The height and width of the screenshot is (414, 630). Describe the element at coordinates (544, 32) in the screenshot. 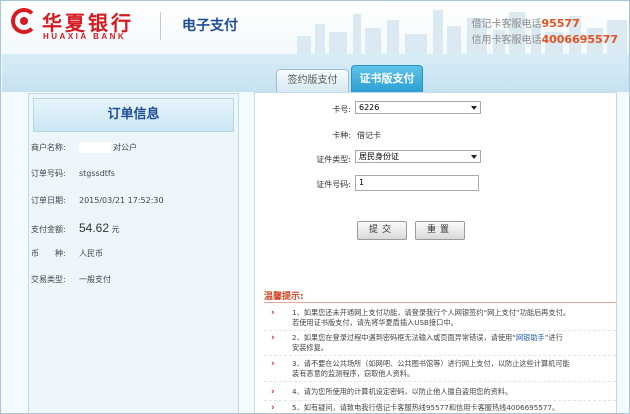

I see `hotline-info: 借记卡客服电话95577 信用卡客服电话4006695577` at that location.